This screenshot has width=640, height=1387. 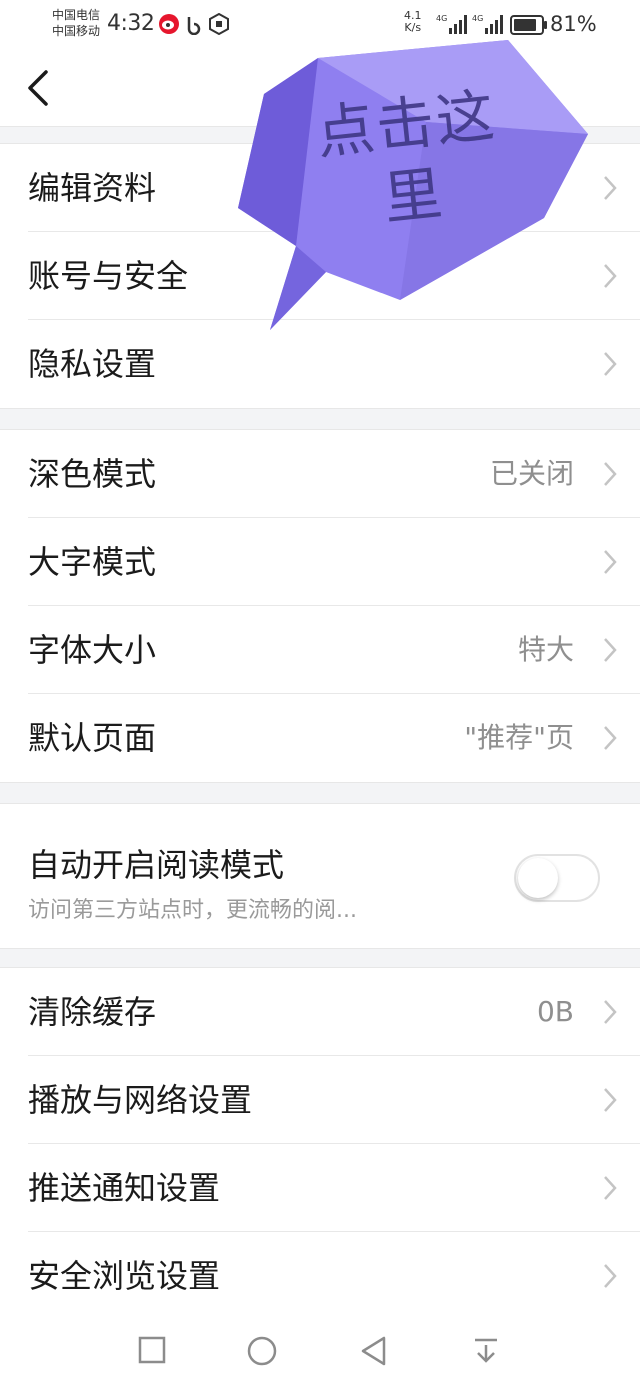 What do you see at coordinates (320, 1188) in the screenshot?
I see `settings-row-push-notifications: 推送通知设置` at bounding box center [320, 1188].